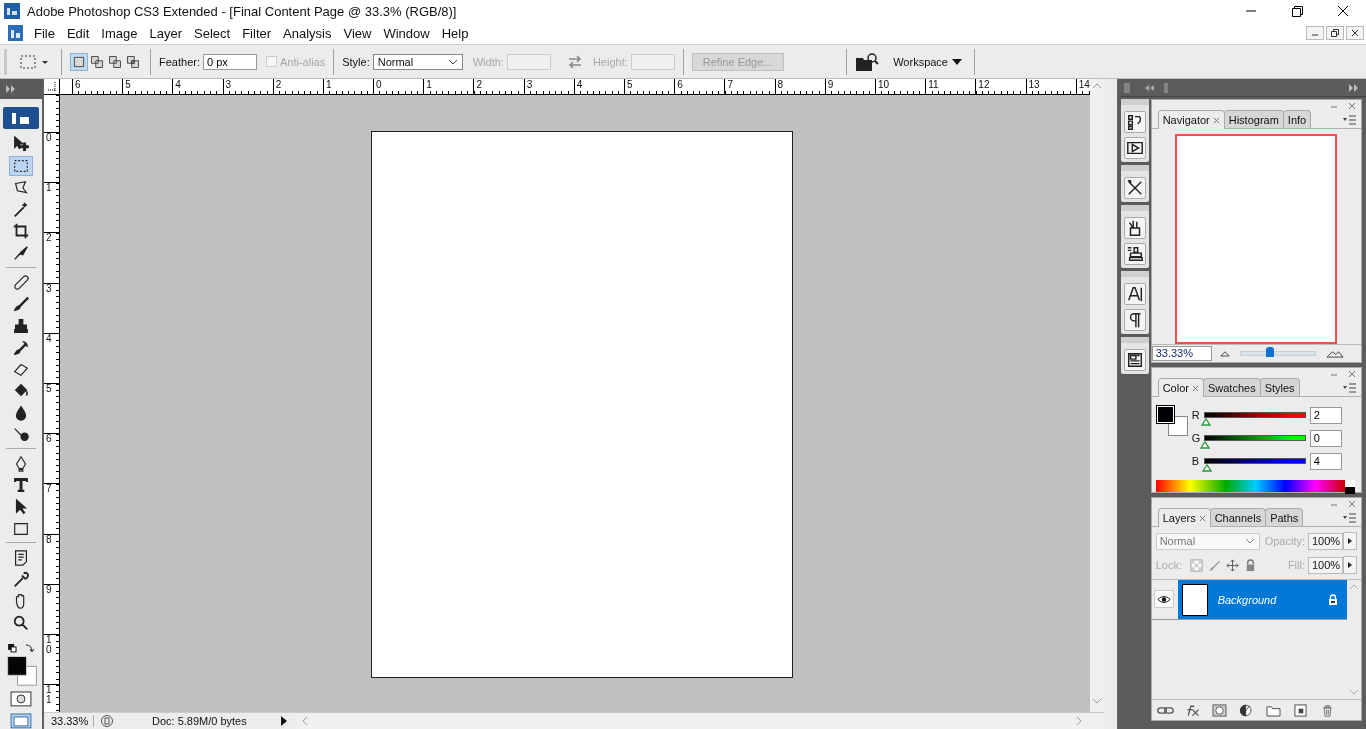 The height and width of the screenshot is (729, 1366). I want to click on history-panel-button, so click(1134, 122).